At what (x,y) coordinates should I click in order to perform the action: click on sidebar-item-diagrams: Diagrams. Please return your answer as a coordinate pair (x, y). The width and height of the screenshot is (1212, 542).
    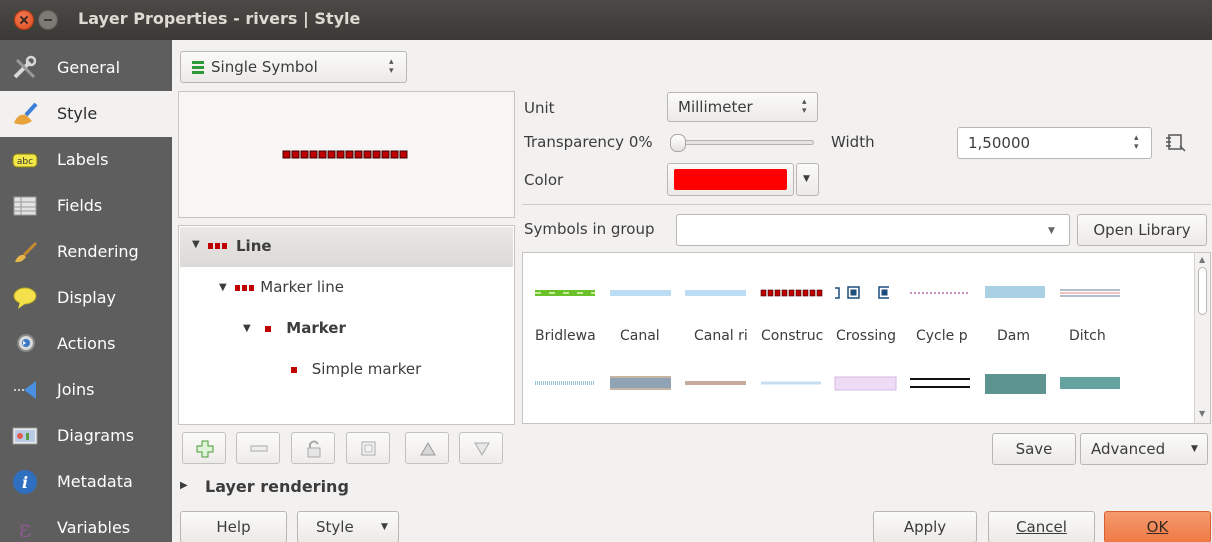
    Looking at the image, I should click on (86, 436).